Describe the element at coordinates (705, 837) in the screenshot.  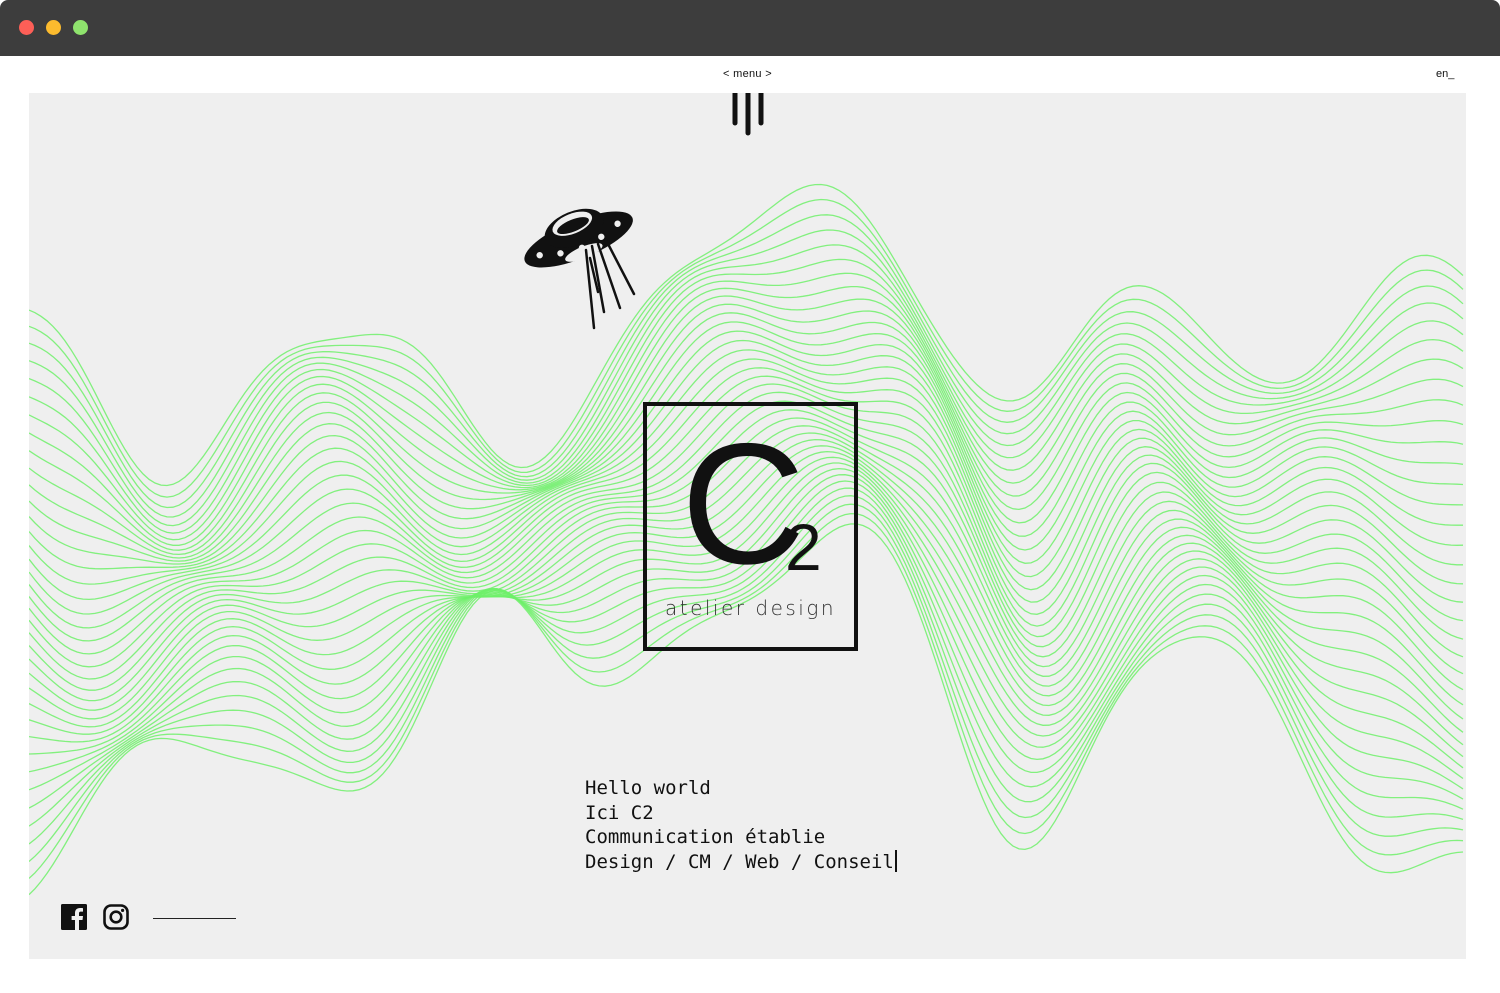
I see `intro-line: Communication établie` at that location.